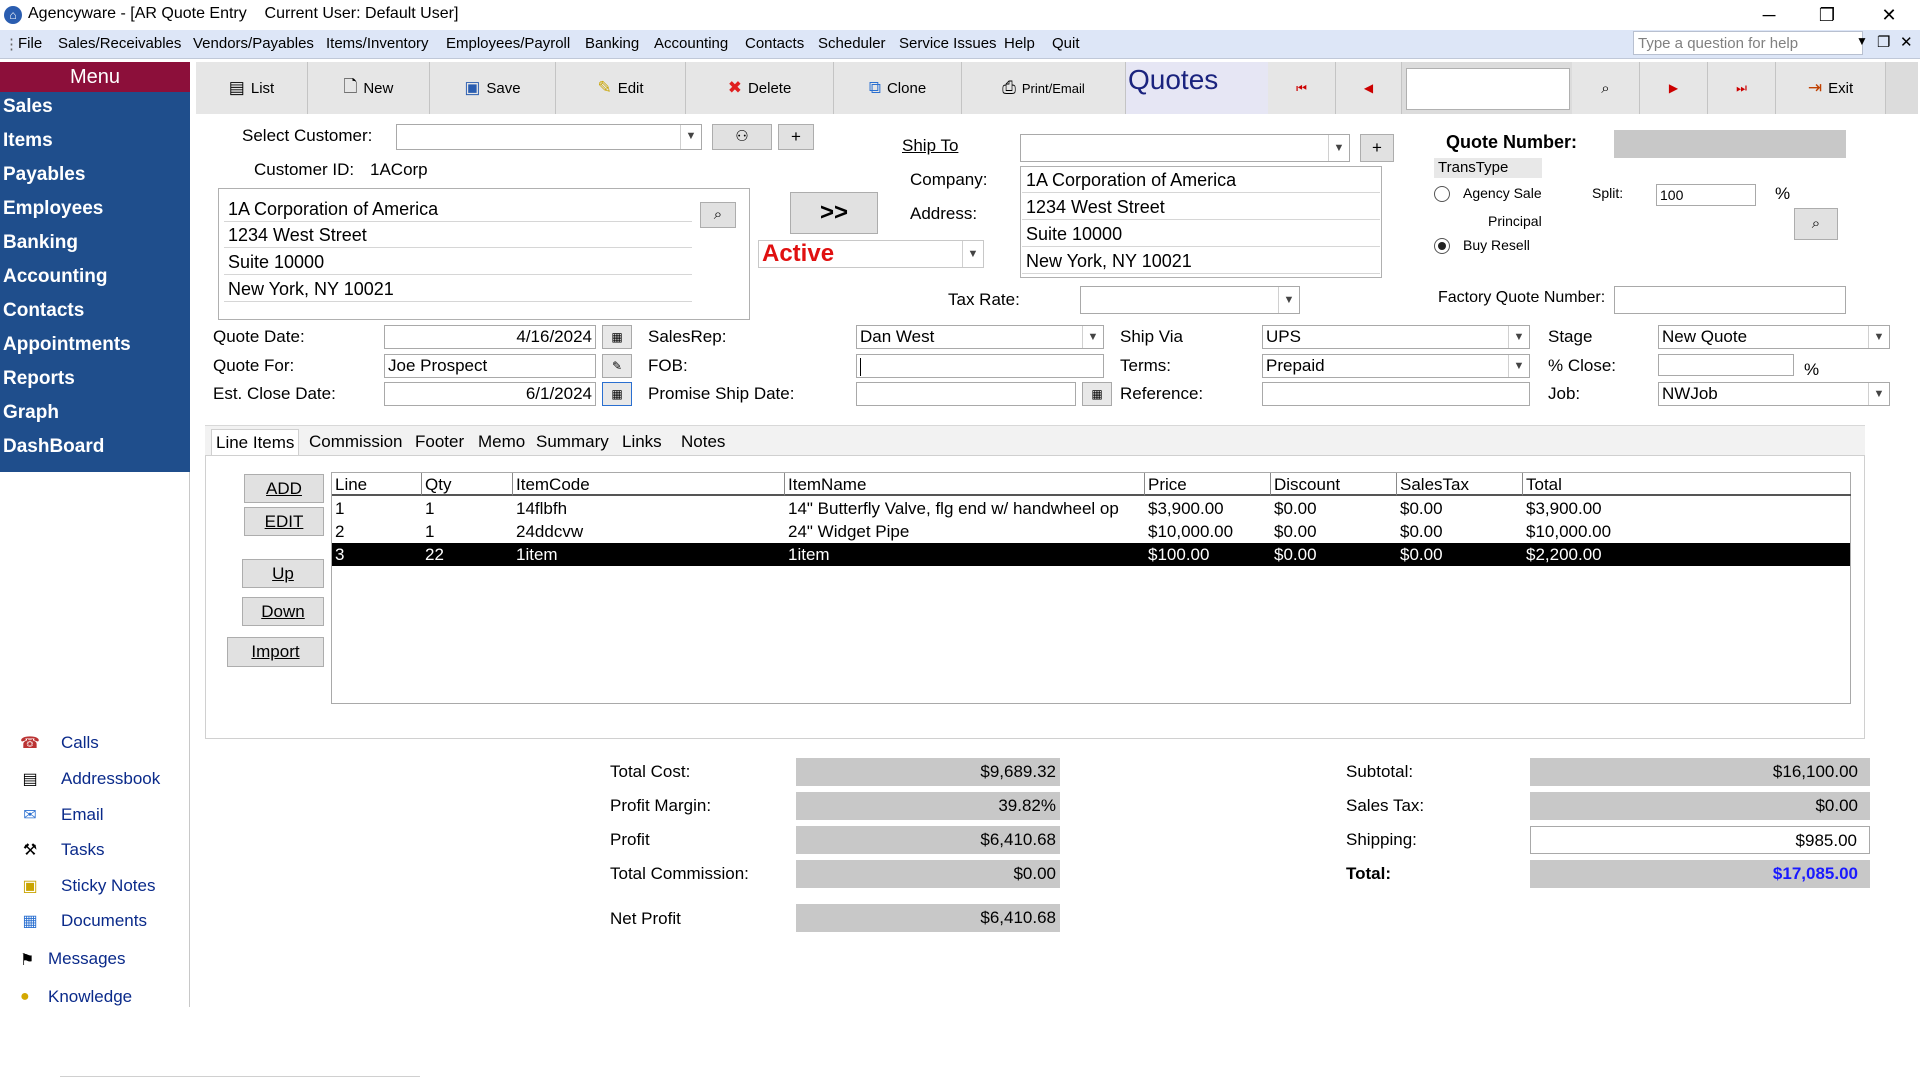  Describe the element at coordinates (966, 394) in the screenshot. I see `promise-ship-date-input` at that location.